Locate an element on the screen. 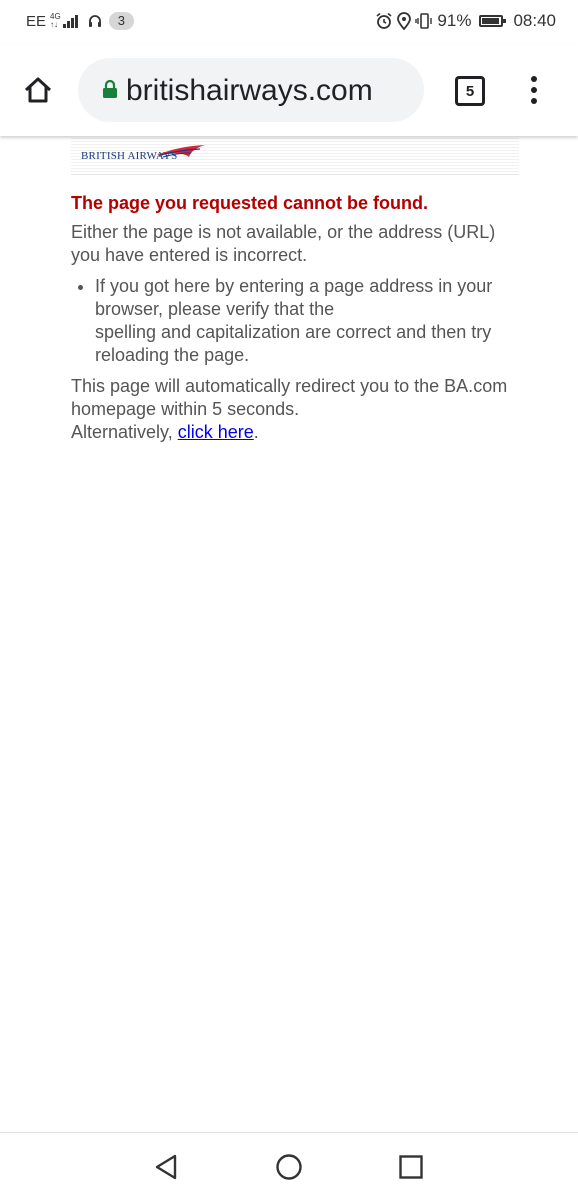 The height and width of the screenshot is (1201, 578). back-icon is located at coordinates (166, 1167).